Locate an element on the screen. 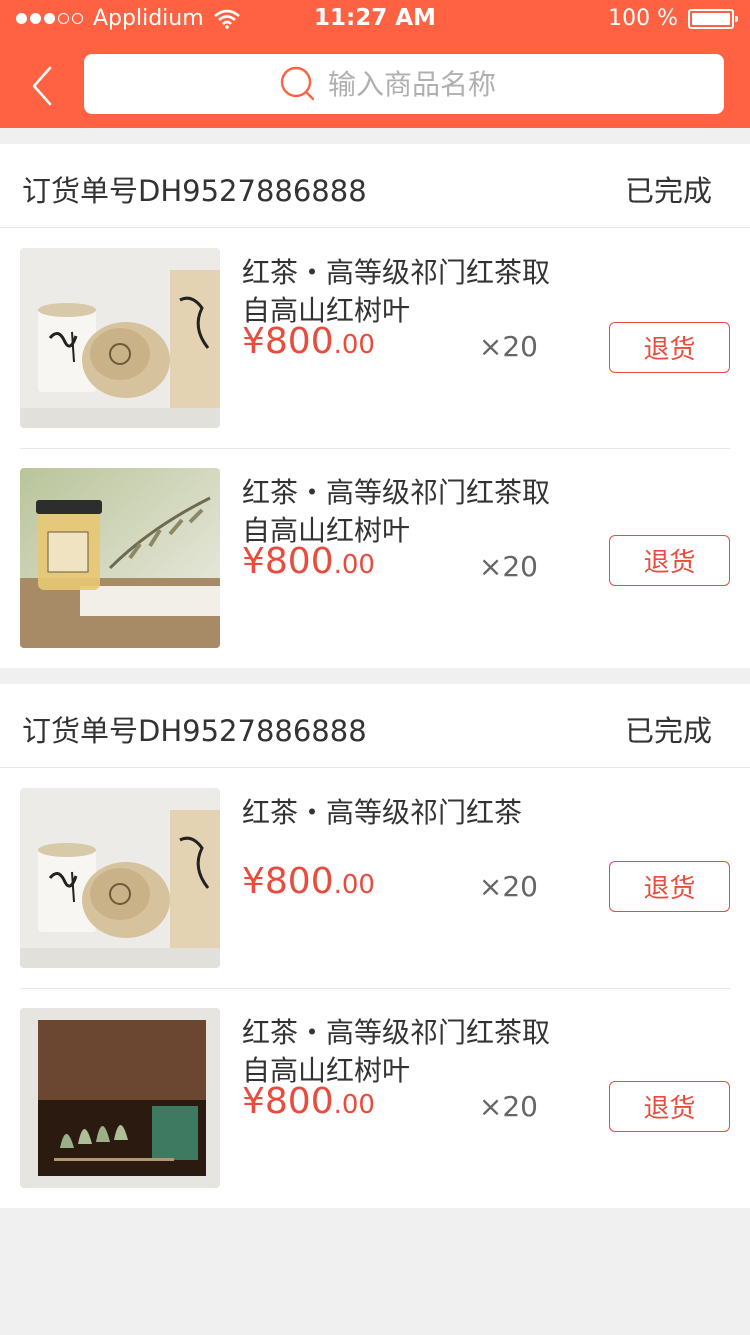  product-name: 红茶・高等级祁门红茶 is located at coordinates (382, 812).